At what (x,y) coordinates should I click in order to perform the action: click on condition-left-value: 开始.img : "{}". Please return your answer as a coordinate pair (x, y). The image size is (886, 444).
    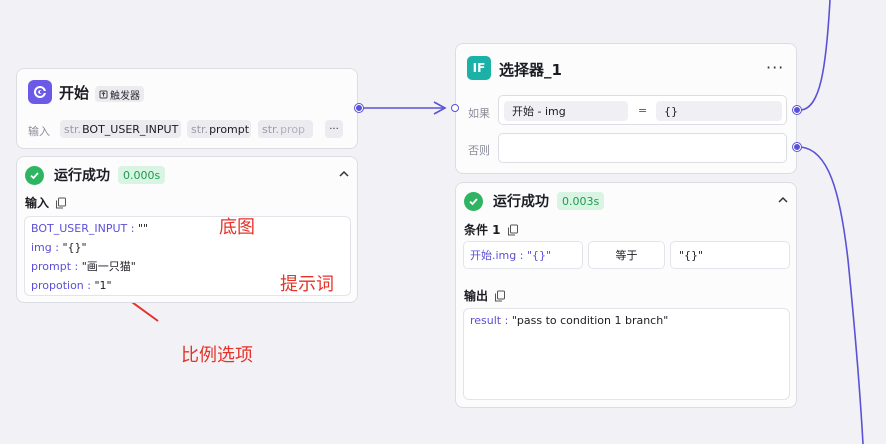
    Looking at the image, I should click on (511, 255).